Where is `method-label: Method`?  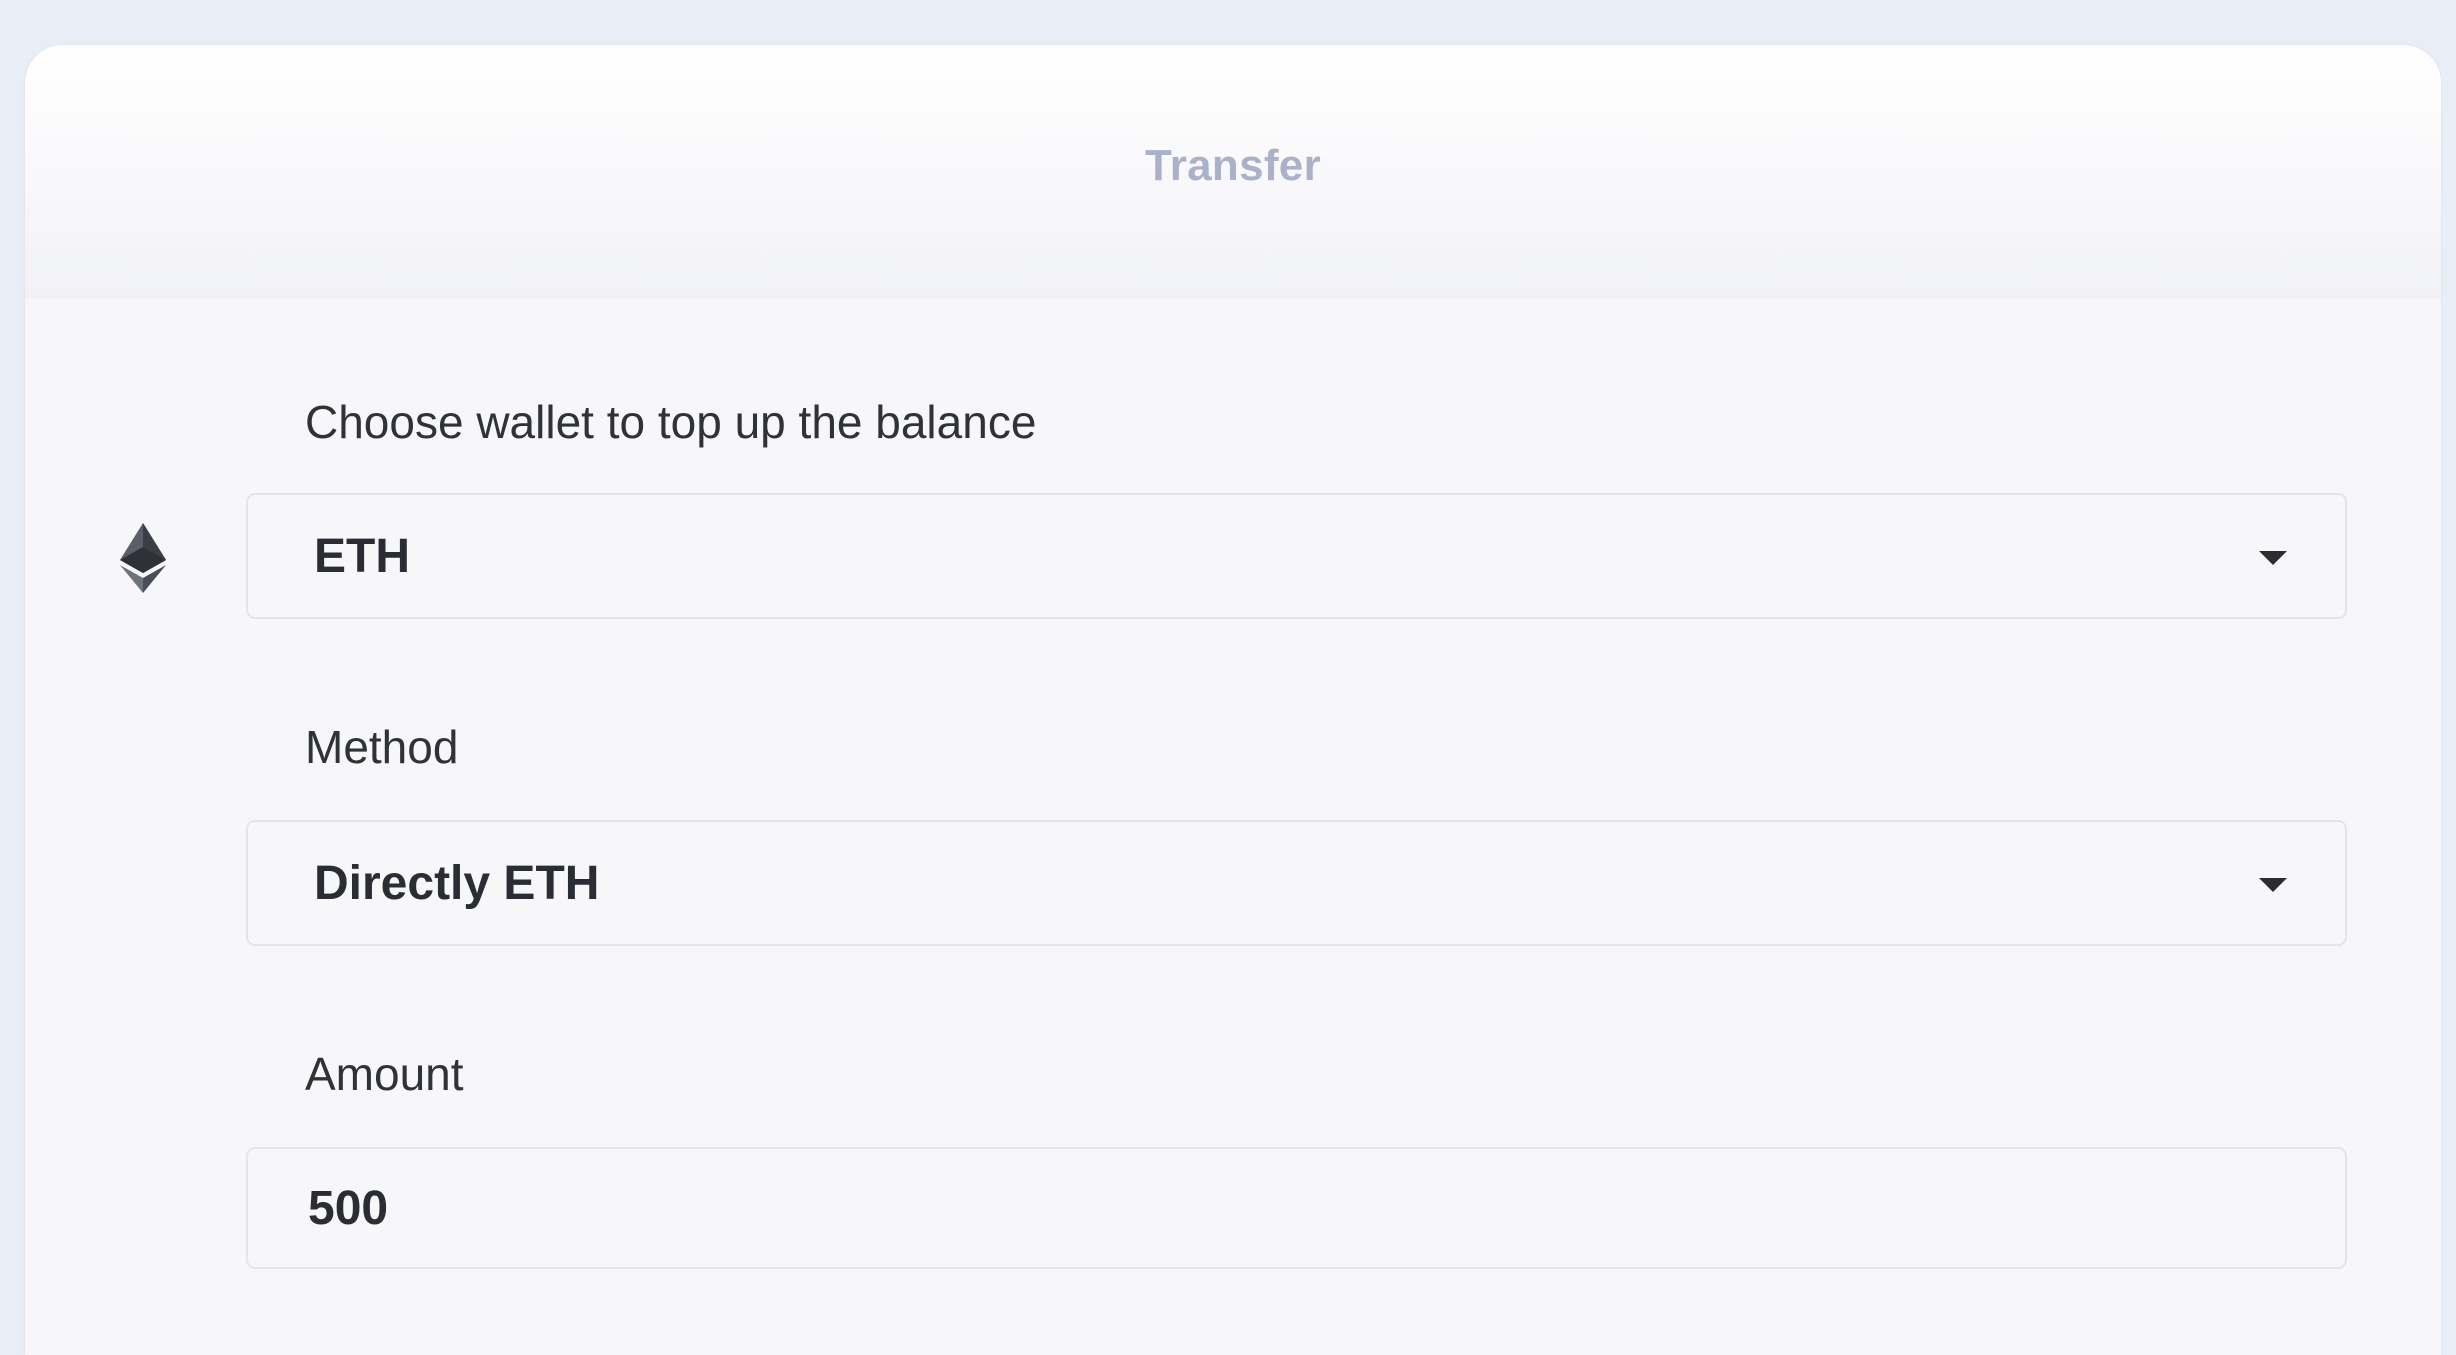
method-label: Method is located at coordinates (382, 747).